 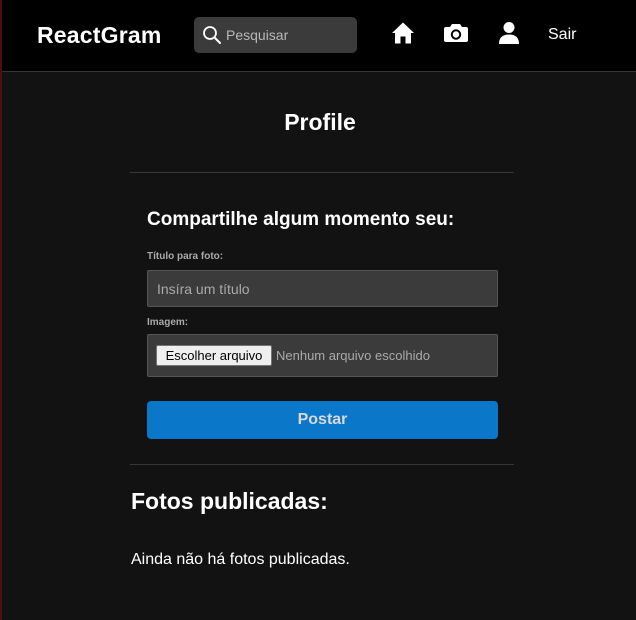 I want to click on new-photo-heading: Compartilhe algum momento seu:, so click(x=301, y=219).